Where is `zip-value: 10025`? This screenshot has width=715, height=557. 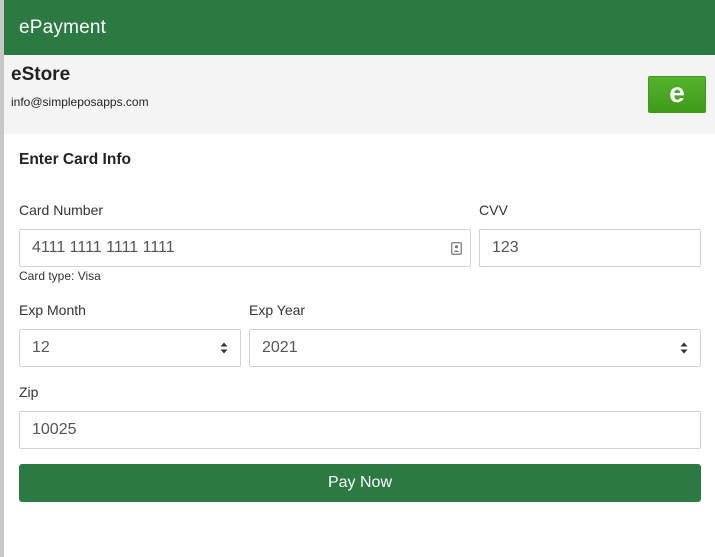
zip-value: 10025 is located at coordinates (54, 429).